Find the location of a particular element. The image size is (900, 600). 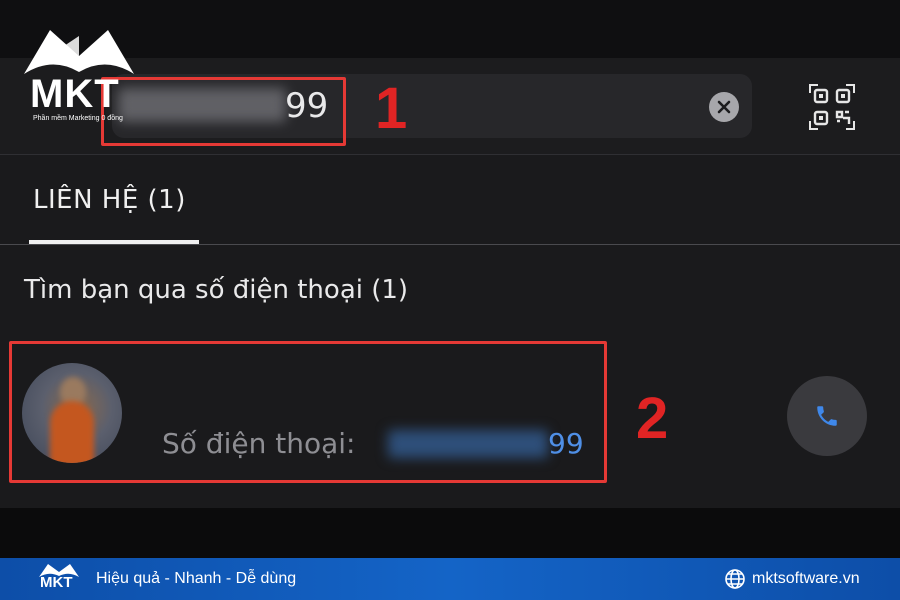

tab-divider is located at coordinates (450, 244).